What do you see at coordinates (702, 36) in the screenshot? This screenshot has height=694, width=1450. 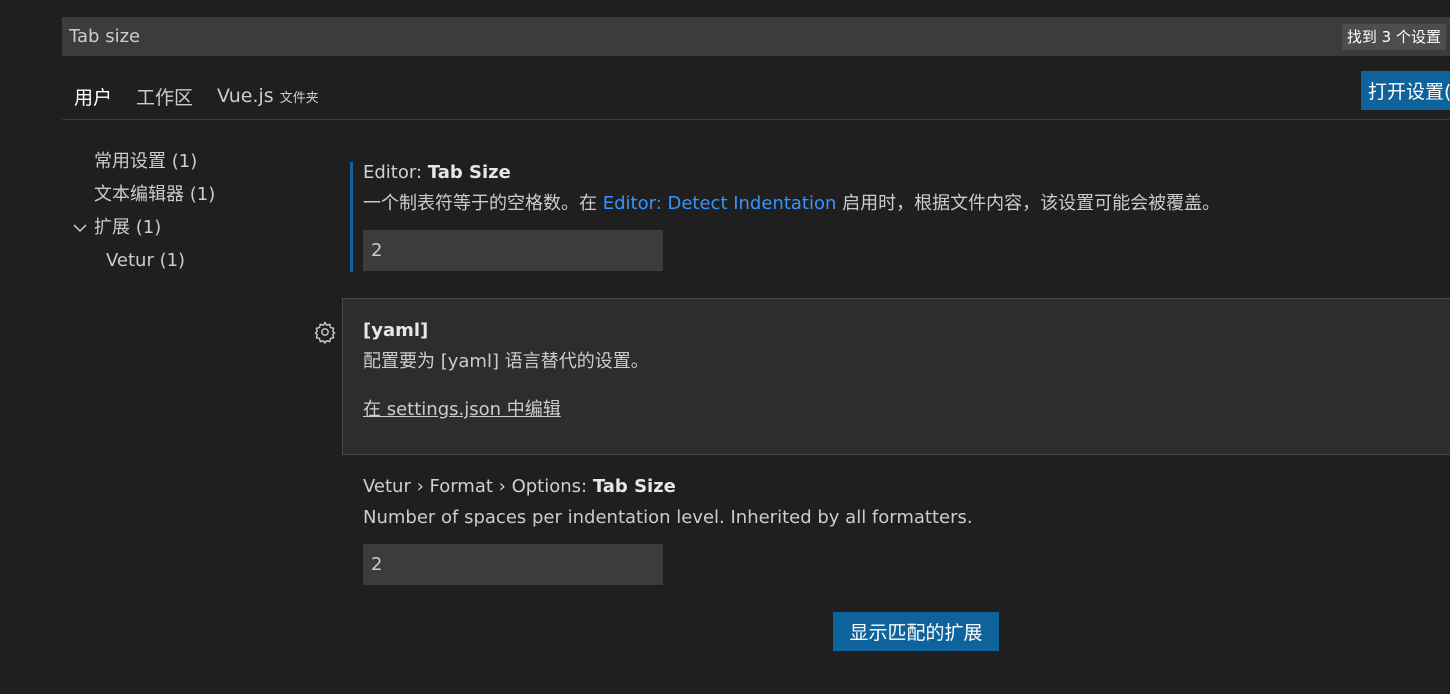 I see `search-input` at bounding box center [702, 36].